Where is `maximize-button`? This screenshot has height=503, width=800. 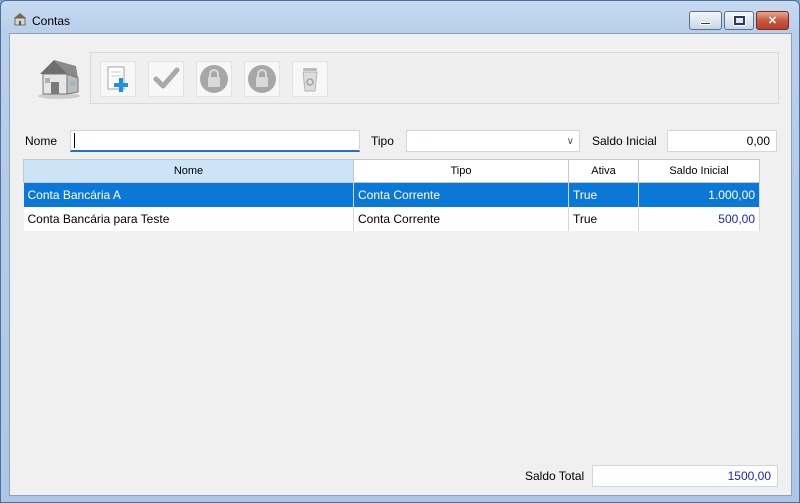 maximize-button is located at coordinates (739, 20).